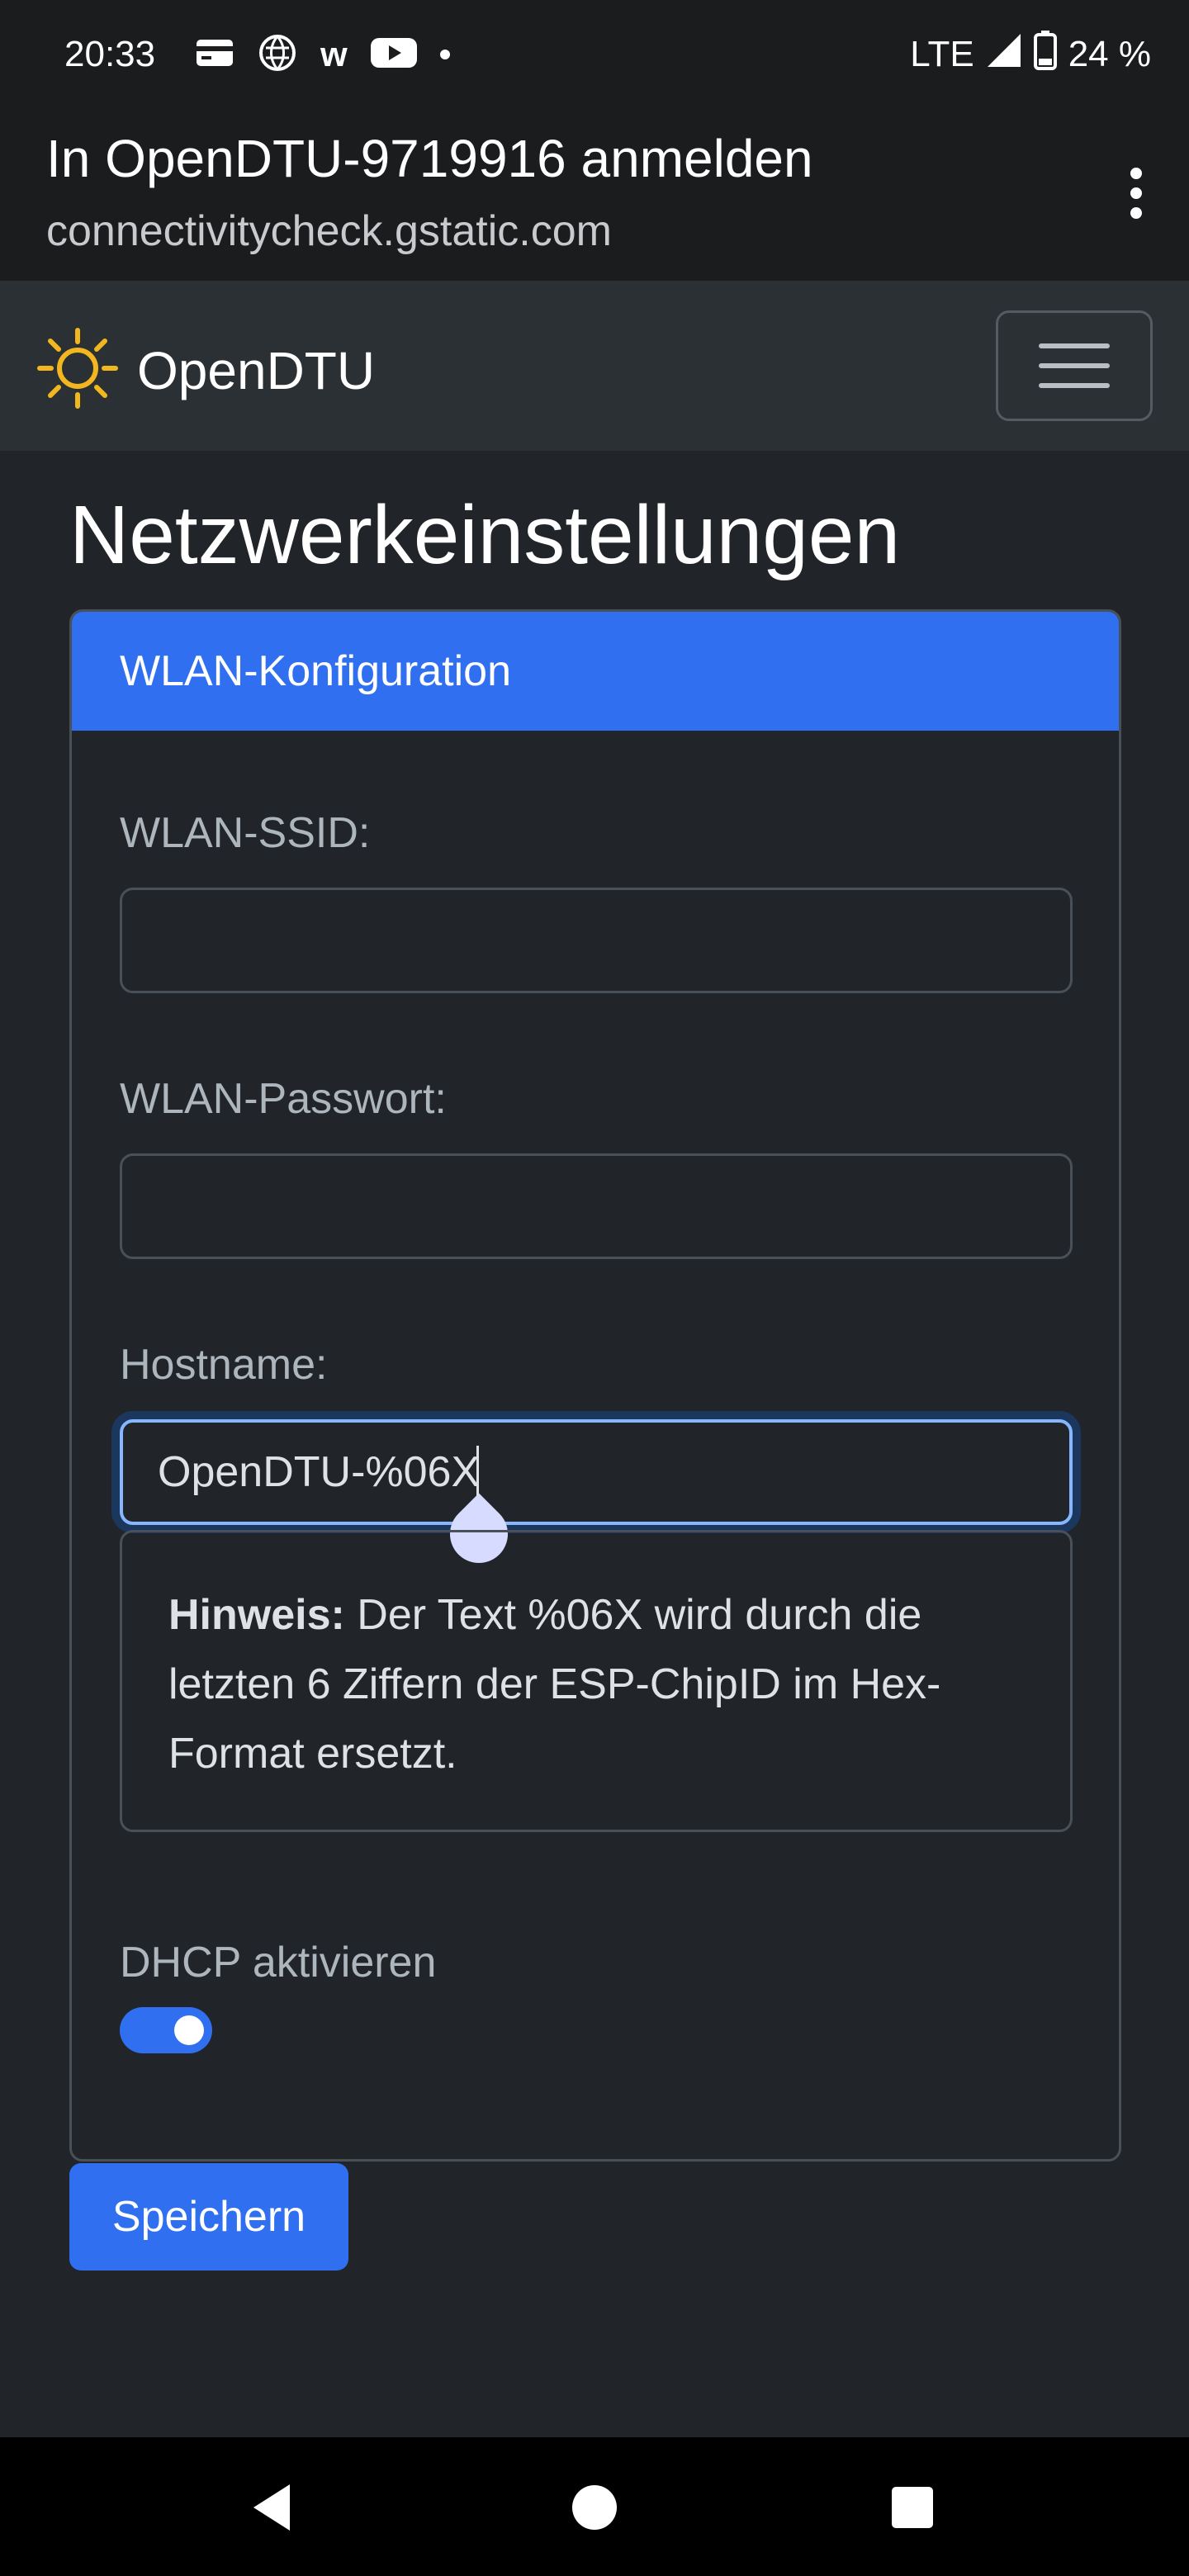 Image resolution: width=1189 pixels, height=2576 pixels. I want to click on hostname-label: Hostname:, so click(224, 1365).